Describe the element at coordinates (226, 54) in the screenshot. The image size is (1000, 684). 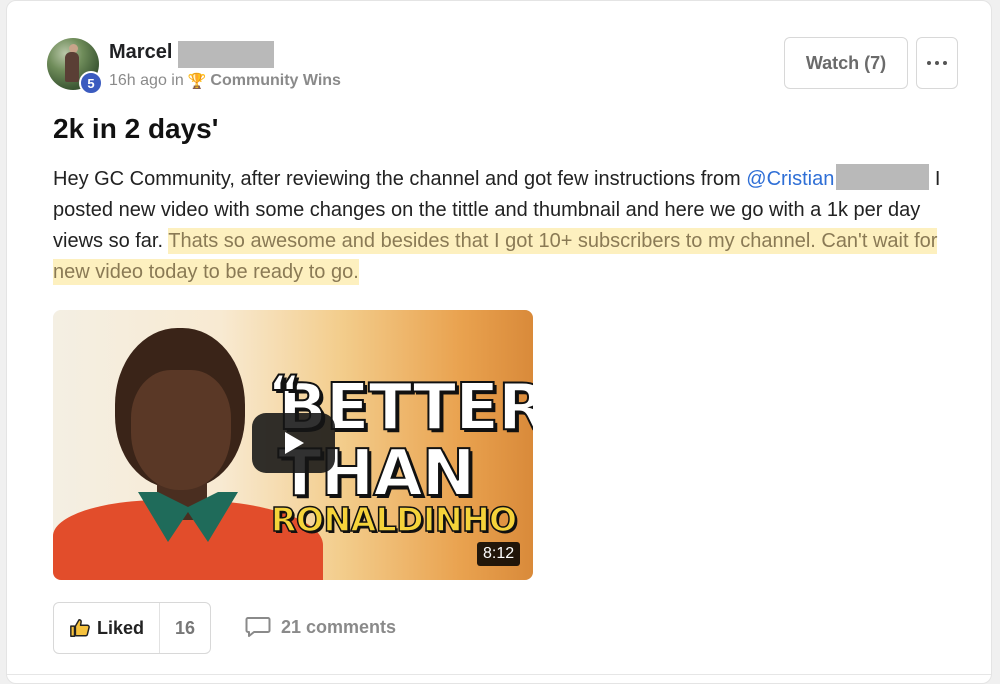
I see `redacted-name` at that location.